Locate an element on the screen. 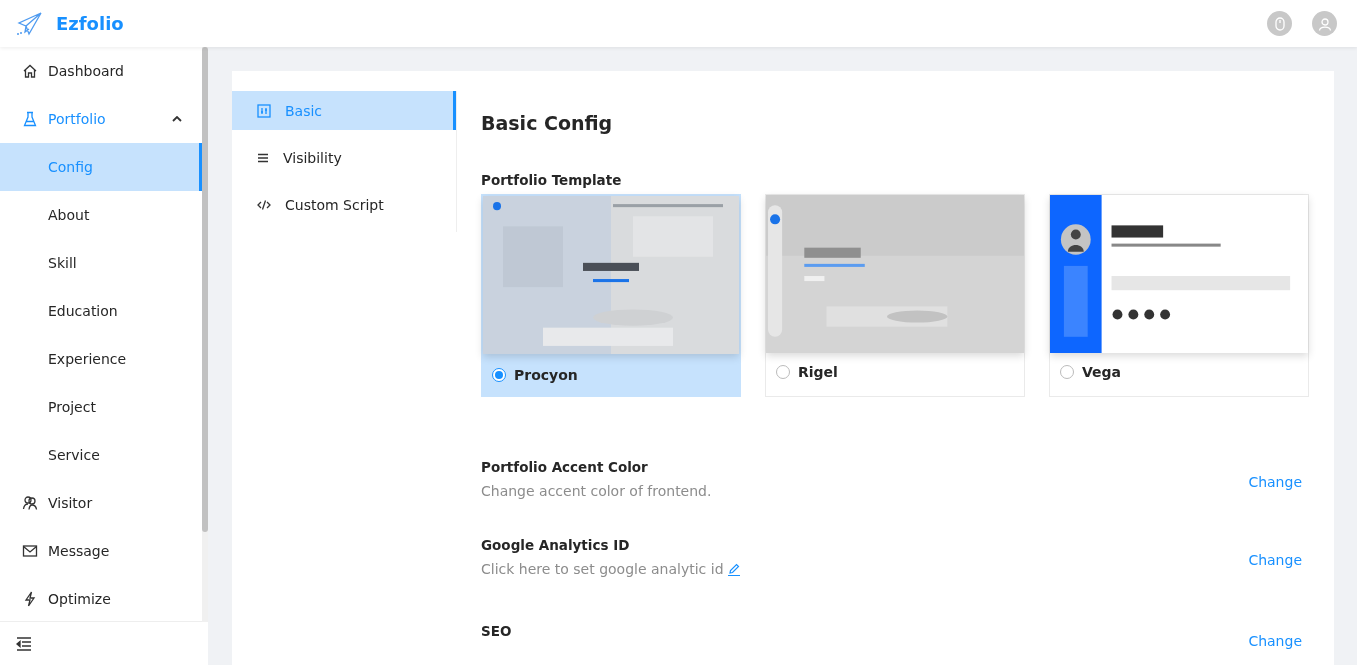 The image size is (1357, 665). setting-title: Google Analytics ID is located at coordinates (556, 545).